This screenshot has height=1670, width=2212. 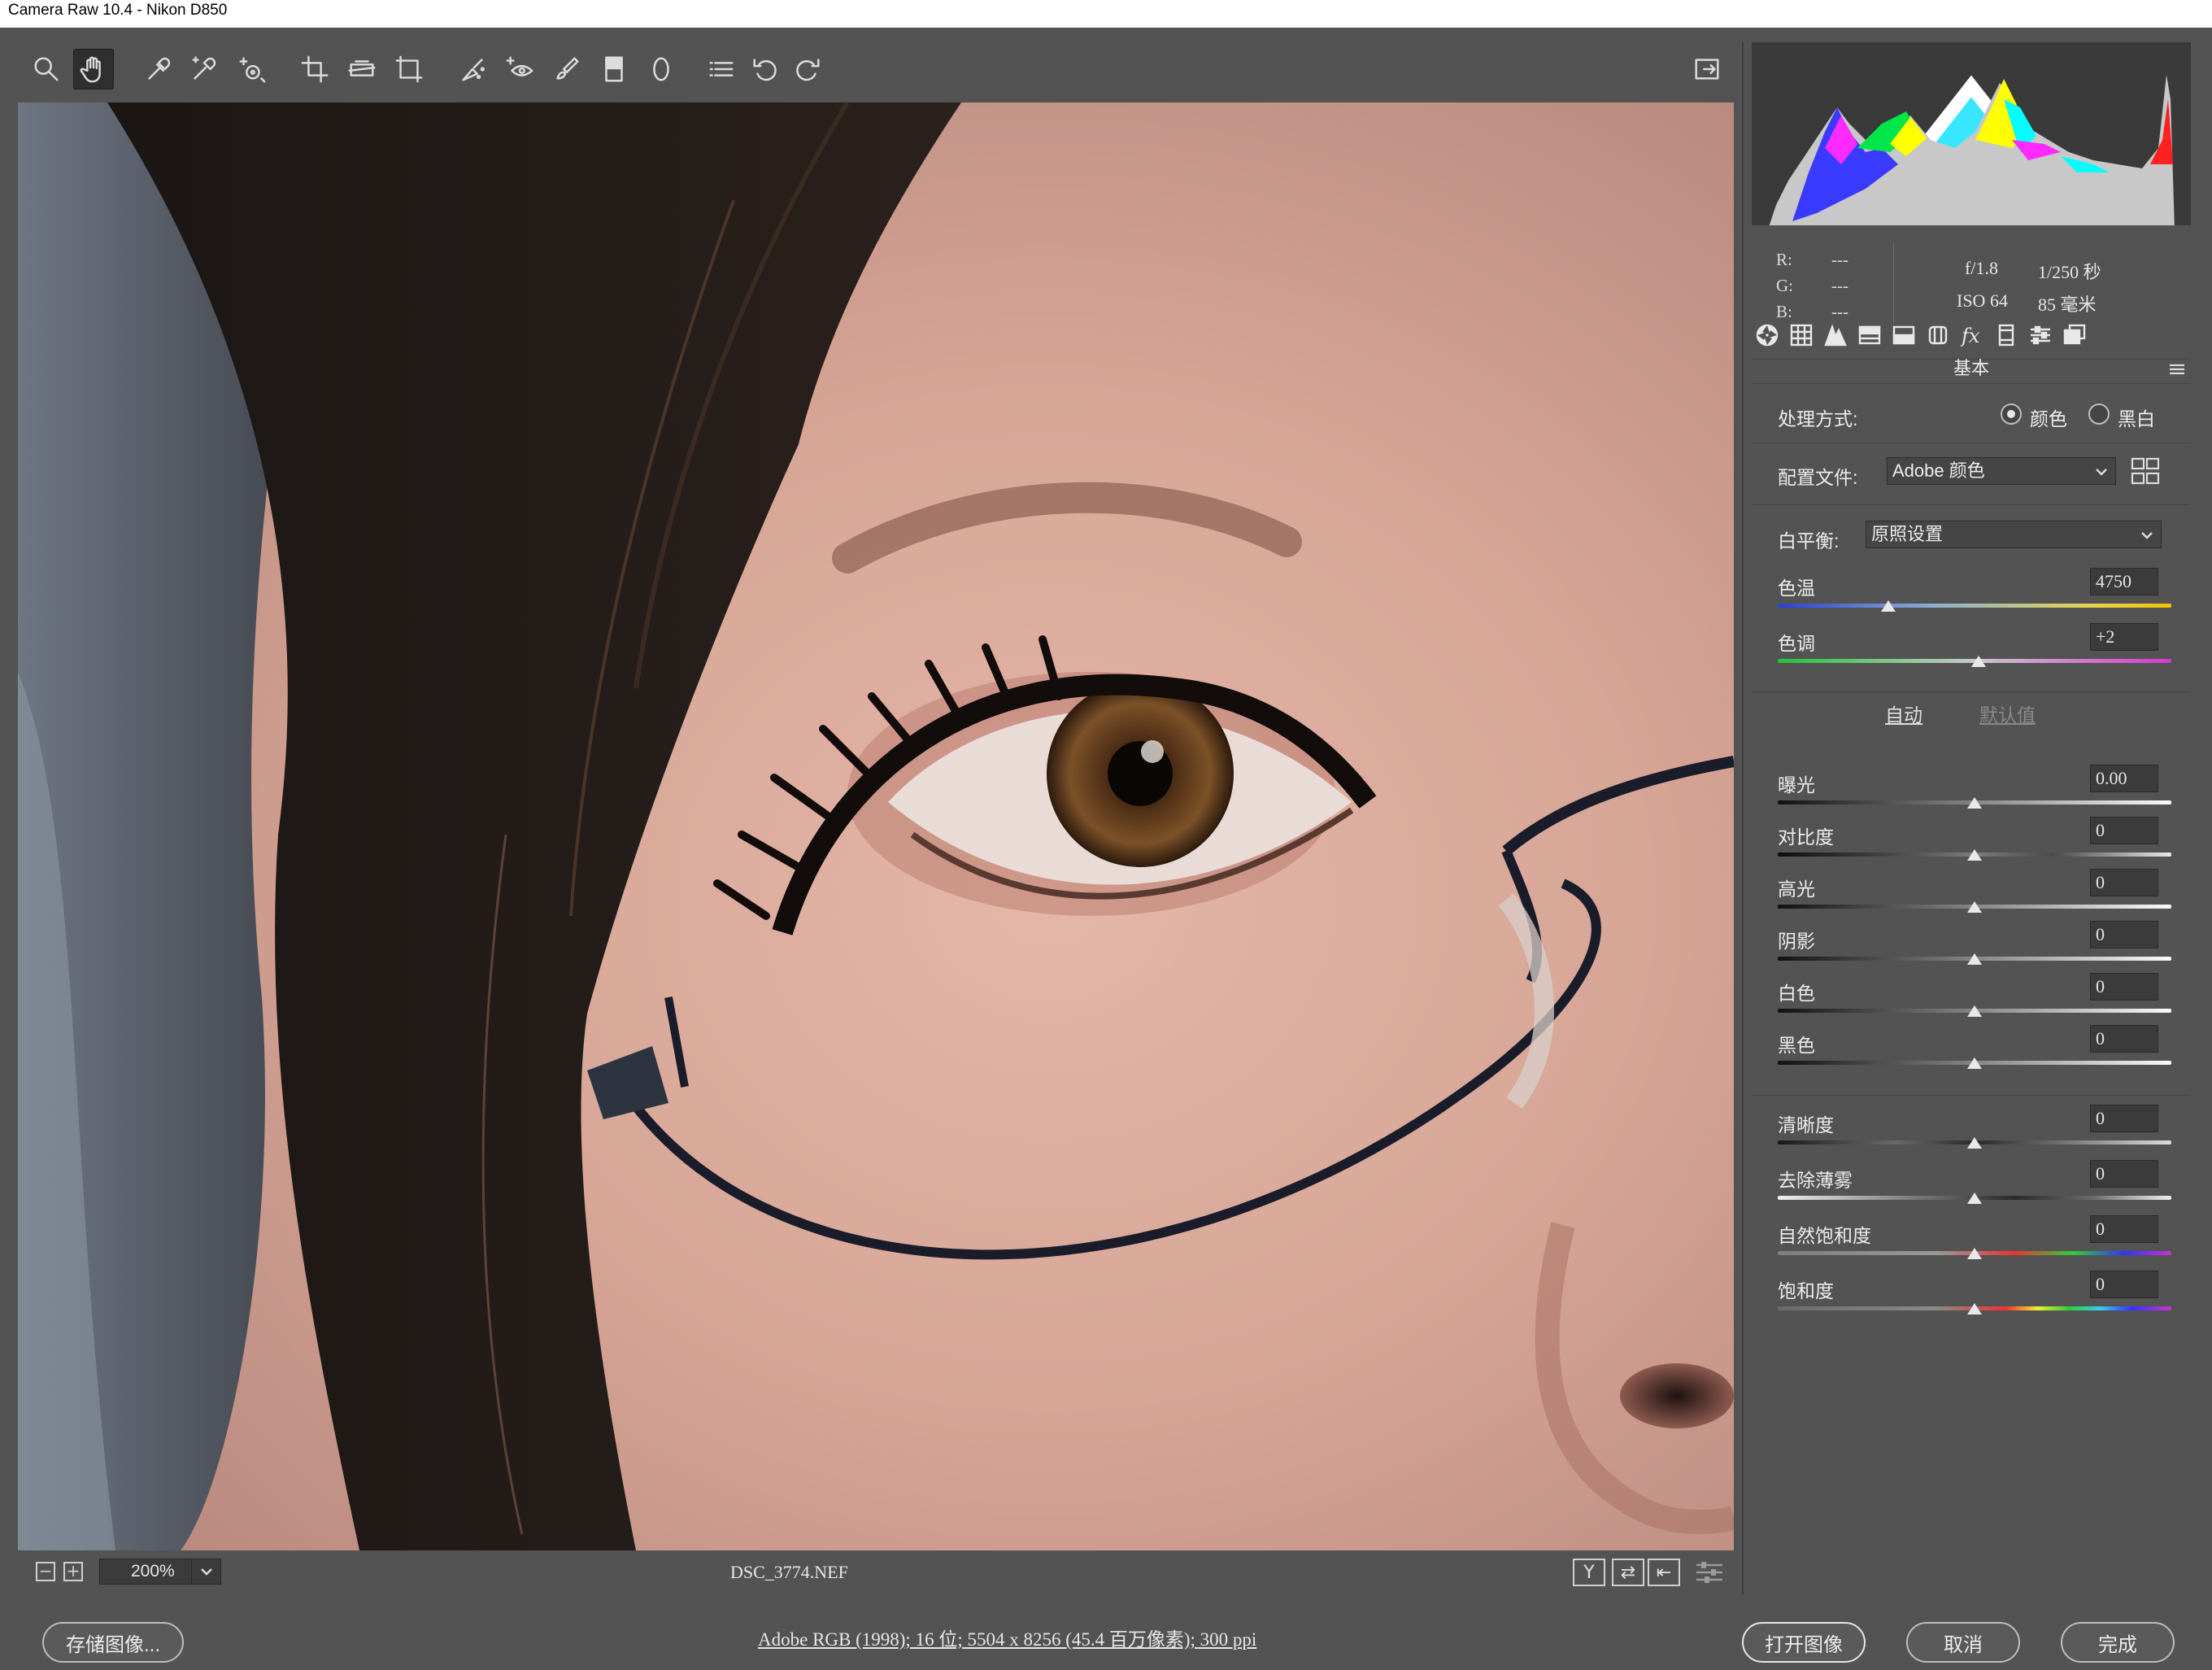 What do you see at coordinates (765, 69) in the screenshot?
I see `rotate-ccw-icon` at bounding box center [765, 69].